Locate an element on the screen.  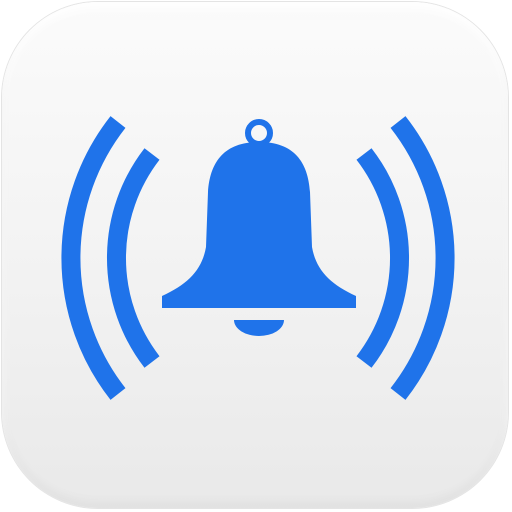
right-inner-wave-icon is located at coordinates (382, 258).